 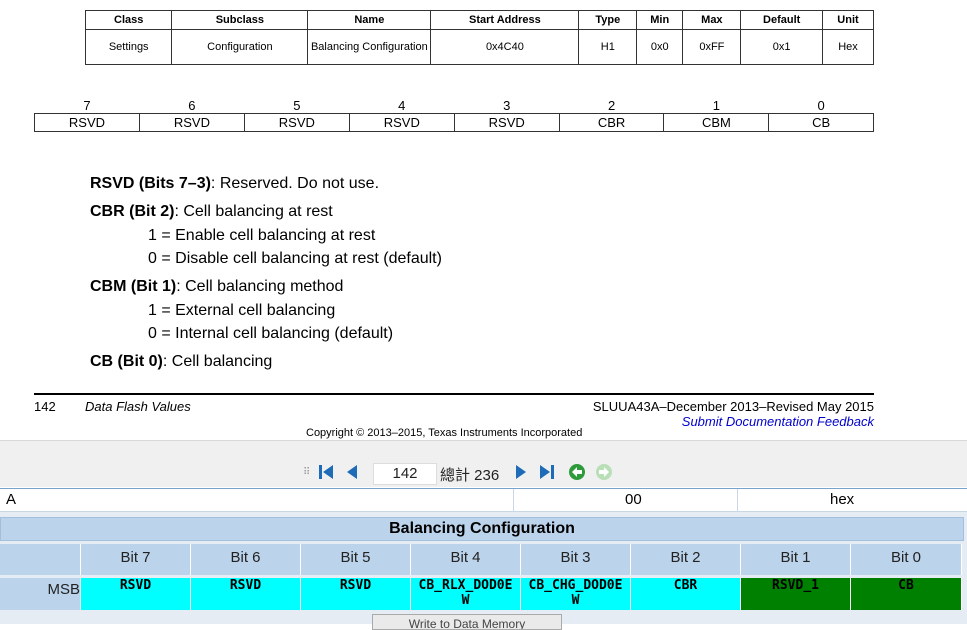 I want to click on cell-name: Balancing Configuration, so click(x=369, y=47).